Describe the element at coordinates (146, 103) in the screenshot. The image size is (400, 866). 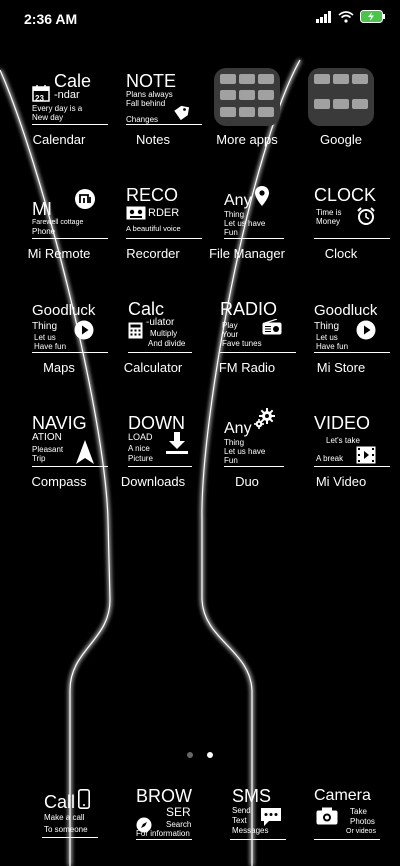
I see `tile-text: Fall behind` at that location.